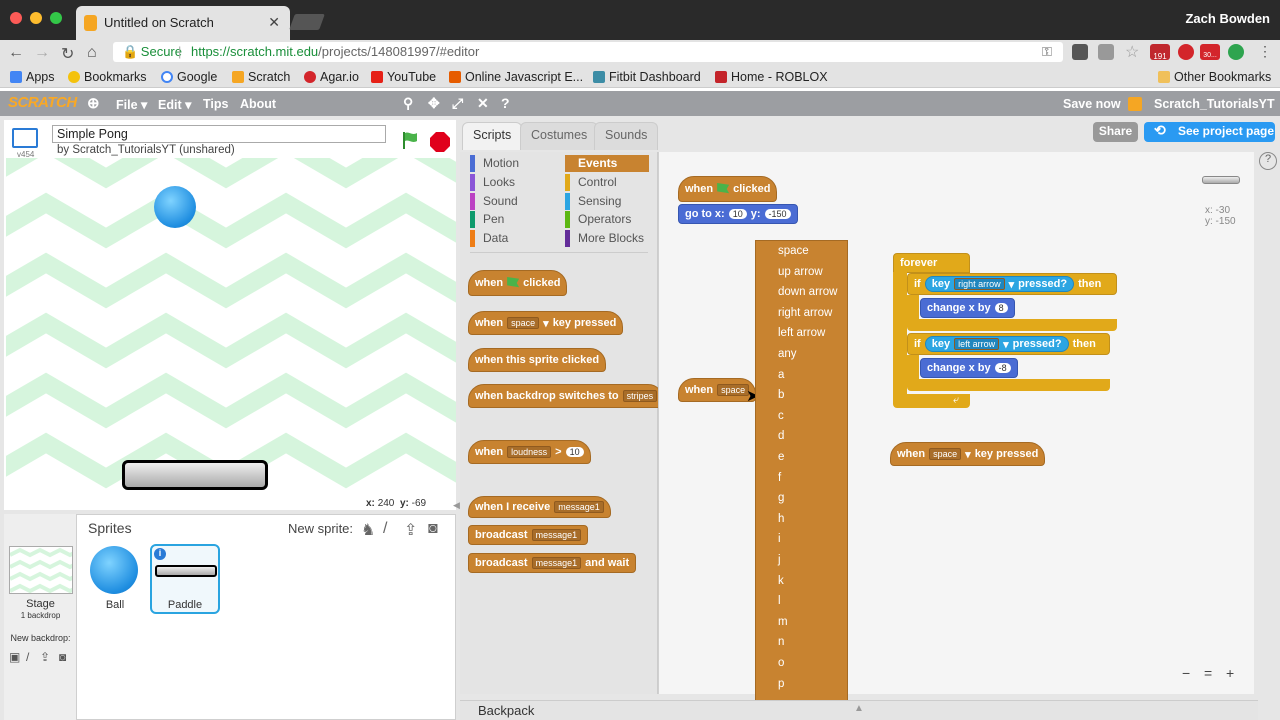  I want to click on back-icon: ←, so click(16, 53).